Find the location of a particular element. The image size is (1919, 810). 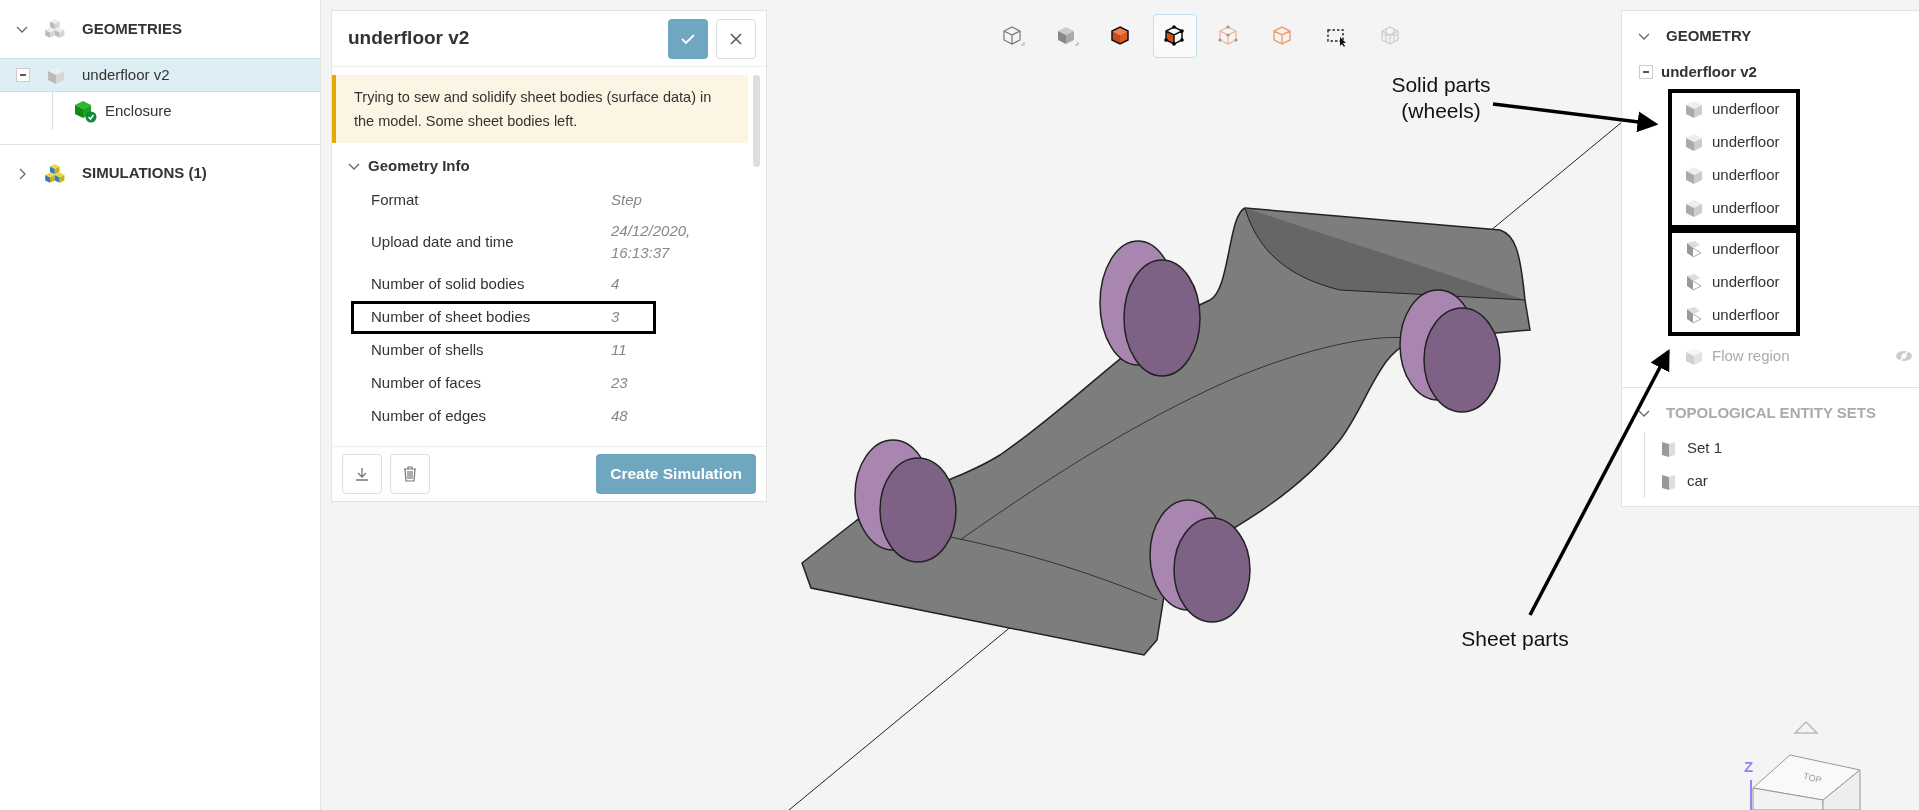

info-value: 11 is located at coordinates (619, 349).